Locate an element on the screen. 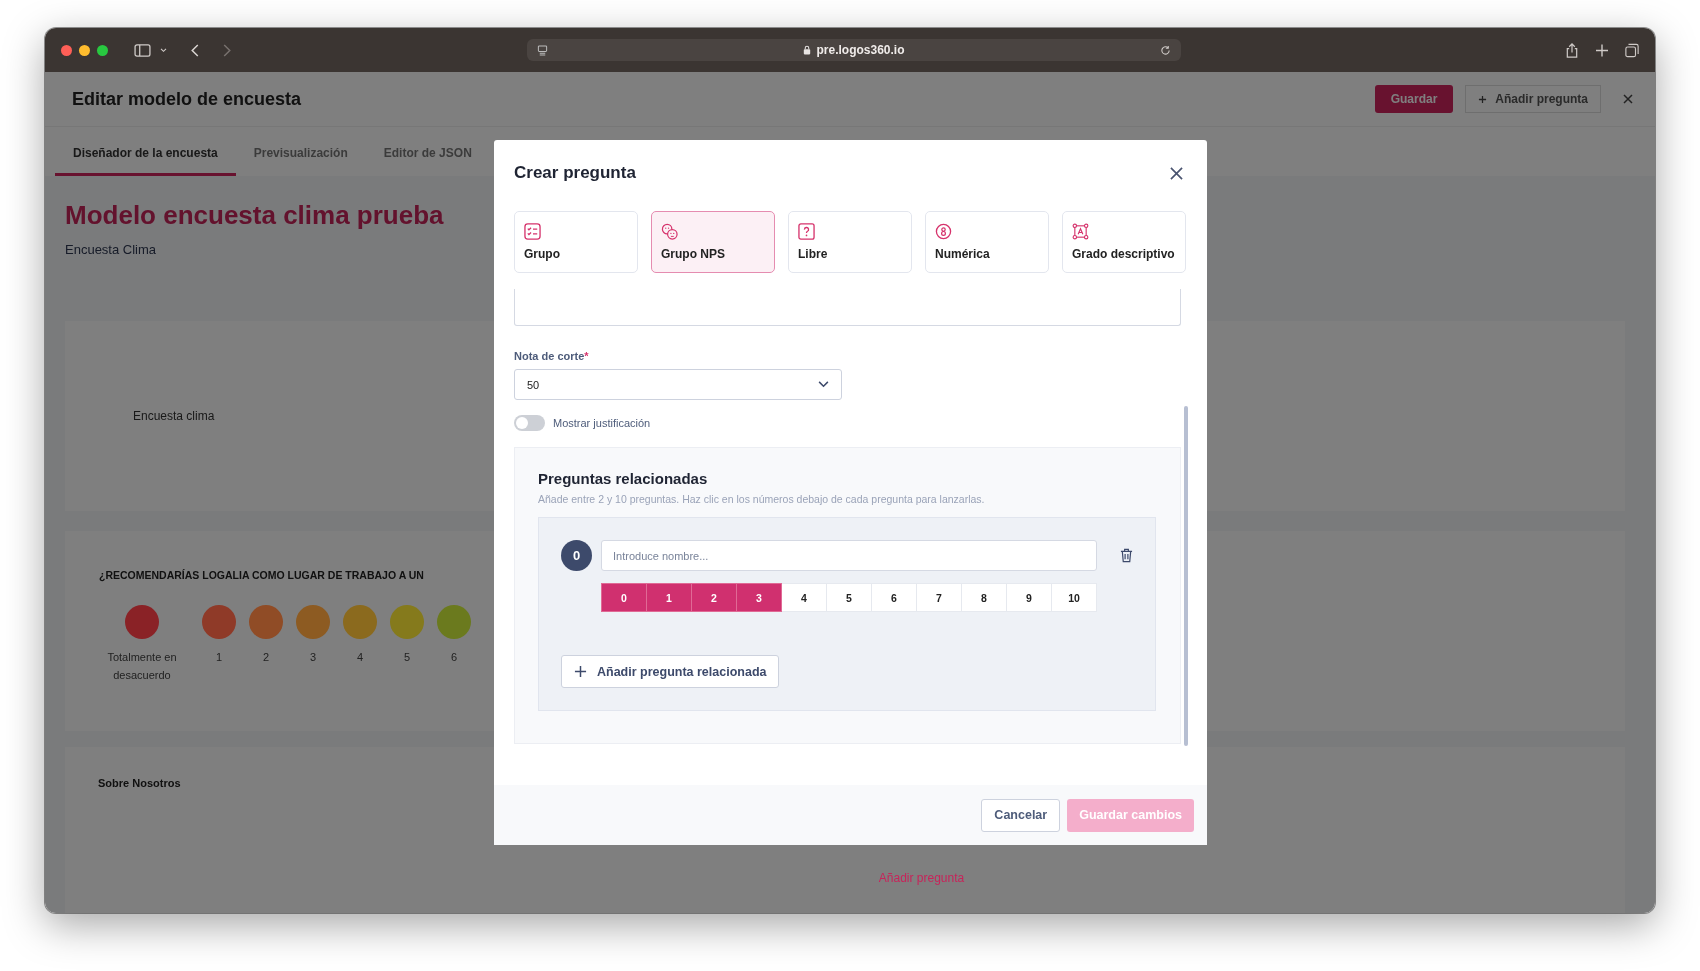 This screenshot has height=971, width=1700. score-cell: 2 is located at coordinates (714, 597).